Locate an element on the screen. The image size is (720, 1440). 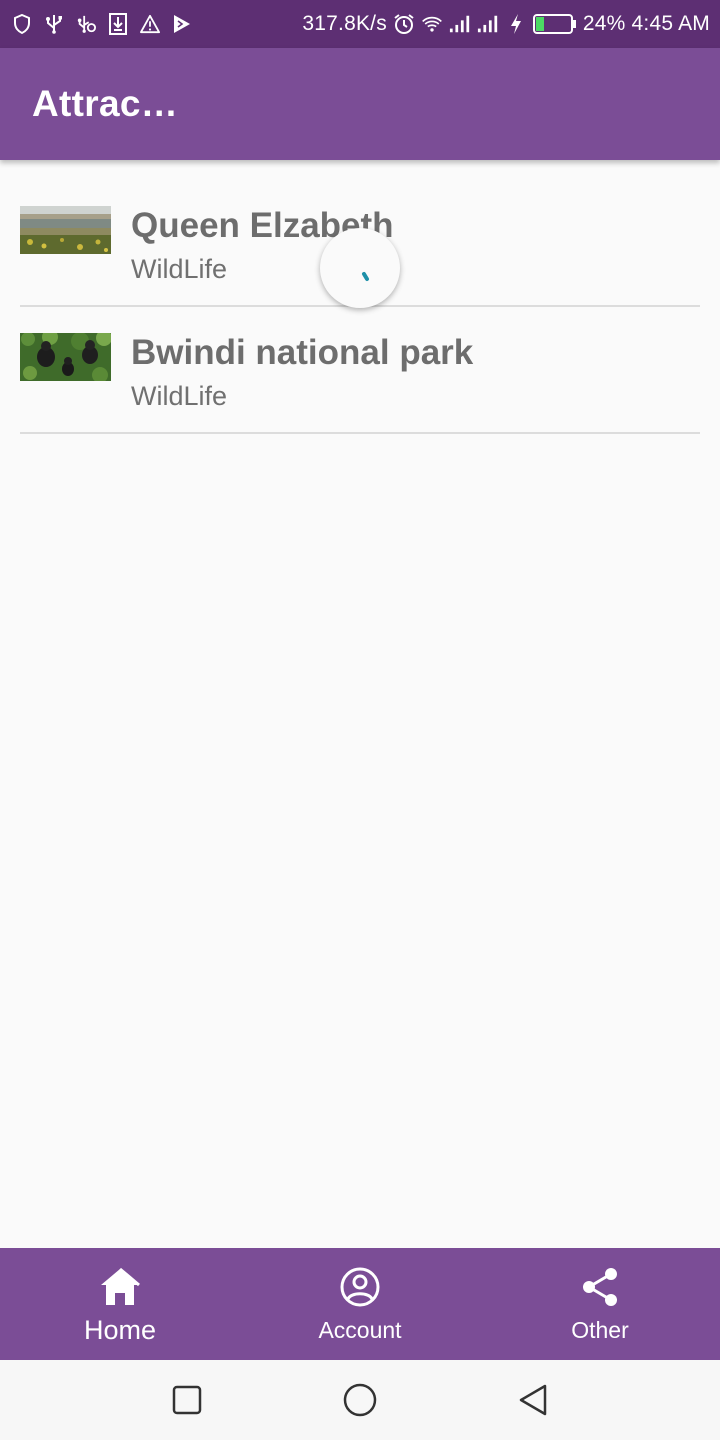
clock-time: 4:45 AM is located at coordinates (670, 23).